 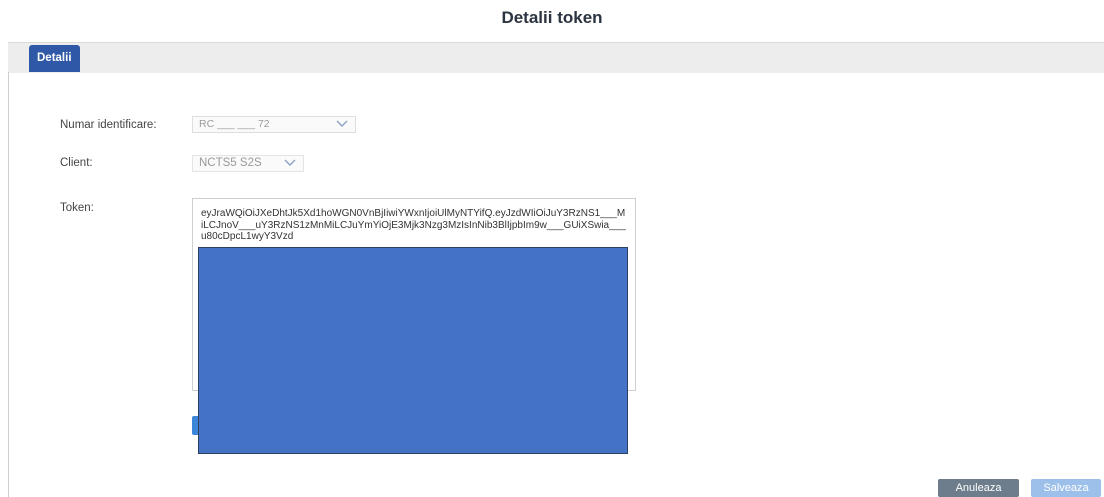 I want to click on identifier-label: Numar identificare:, so click(x=108, y=125).